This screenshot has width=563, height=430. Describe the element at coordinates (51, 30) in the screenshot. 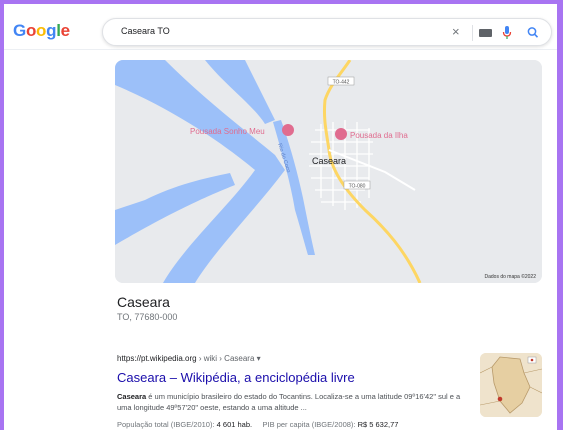

I see `logo-letter: g` at that location.